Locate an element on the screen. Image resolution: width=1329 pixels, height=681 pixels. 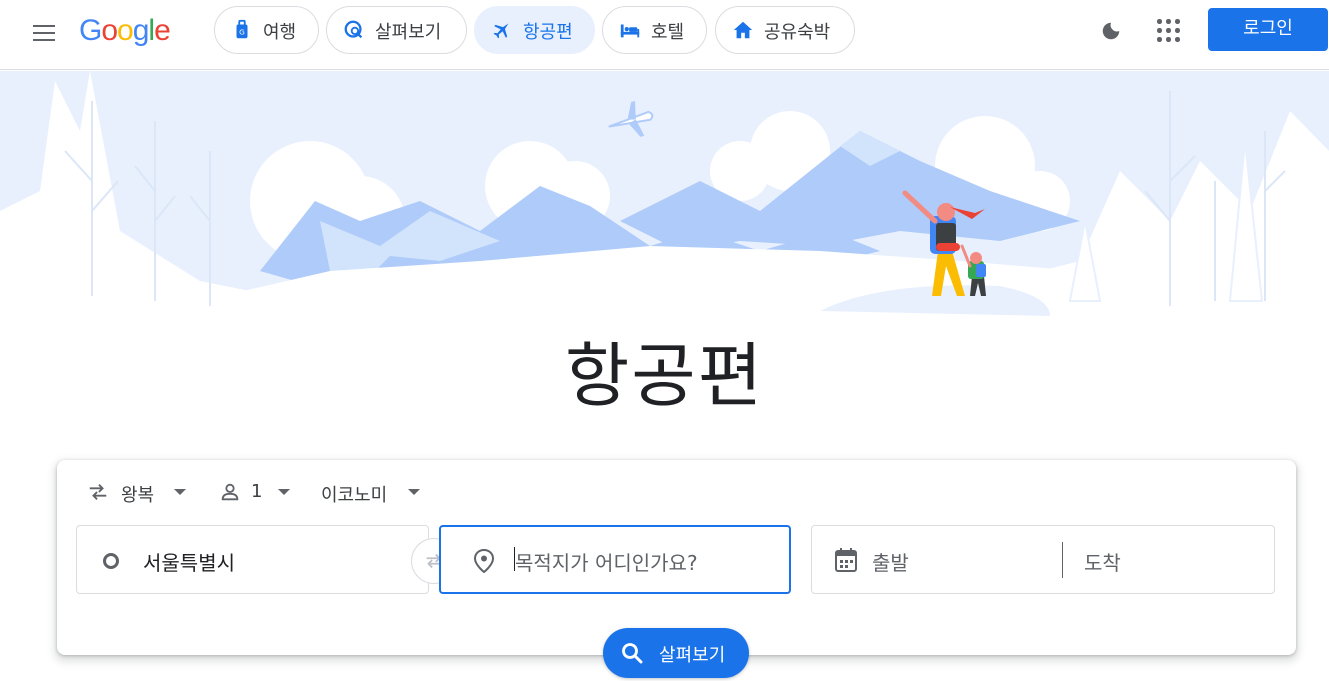
tab-hotels: 호텔 is located at coordinates (654, 30).